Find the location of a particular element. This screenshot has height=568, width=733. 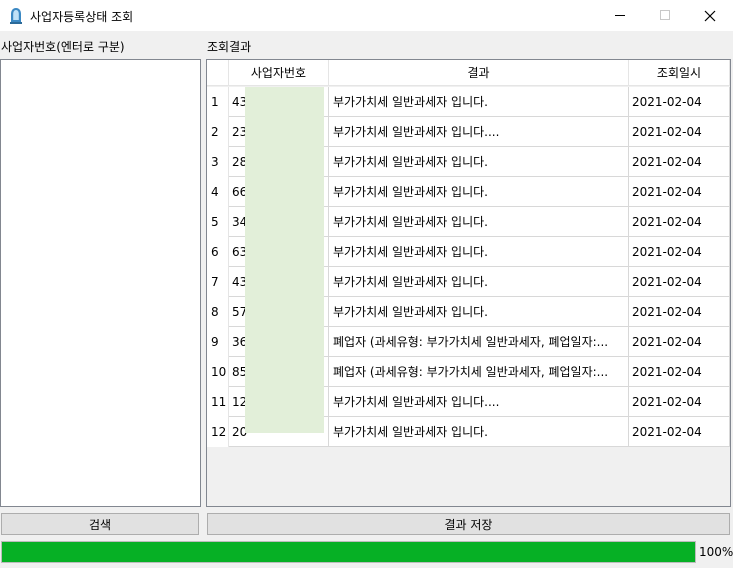

maximize-icon is located at coordinates (664, 15).